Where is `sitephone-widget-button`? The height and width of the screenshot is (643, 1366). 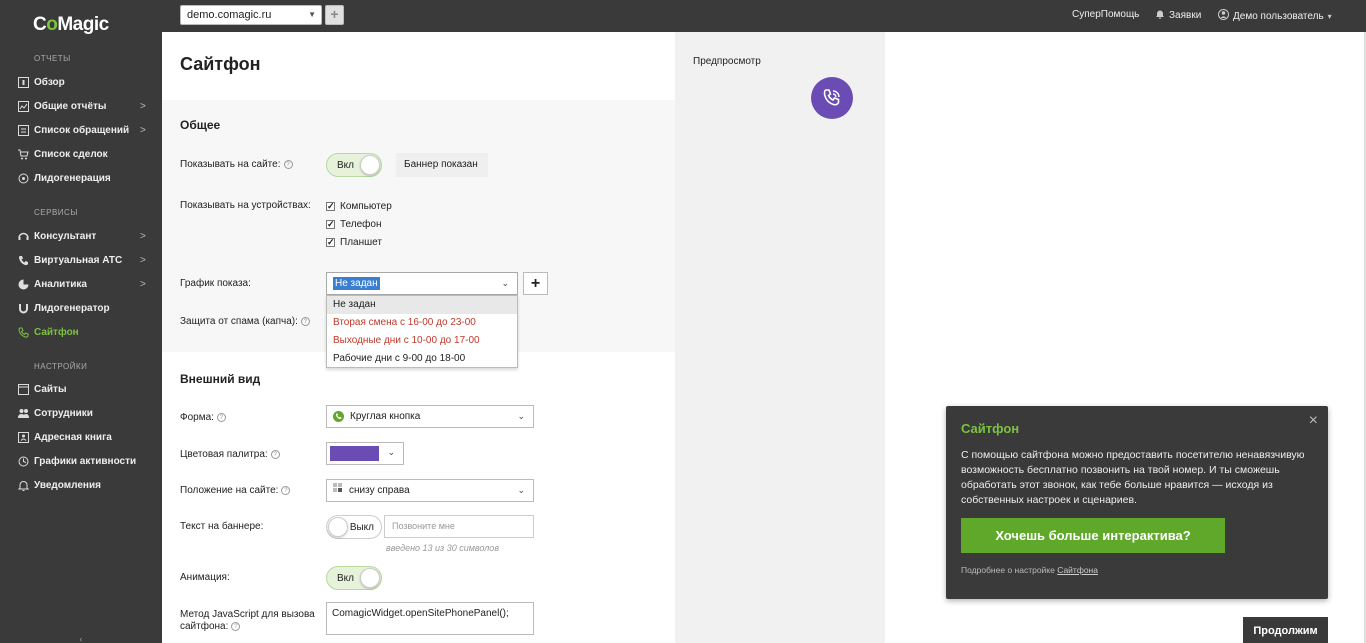
sitephone-widget-button is located at coordinates (832, 98).